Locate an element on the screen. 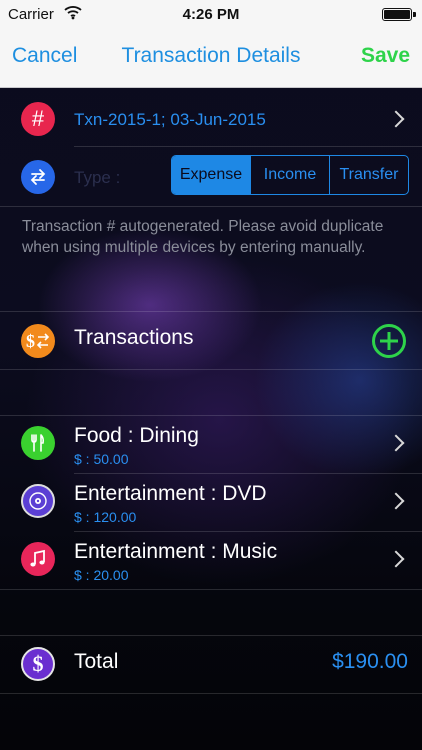 The image size is (422, 750). transaction-id: Txn-2015-1; 03-Jun-2015 is located at coordinates (170, 119).